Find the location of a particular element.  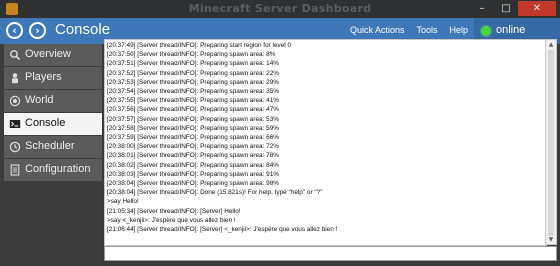

sidebar-item-scheduler: Scheduler is located at coordinates (53, 147).